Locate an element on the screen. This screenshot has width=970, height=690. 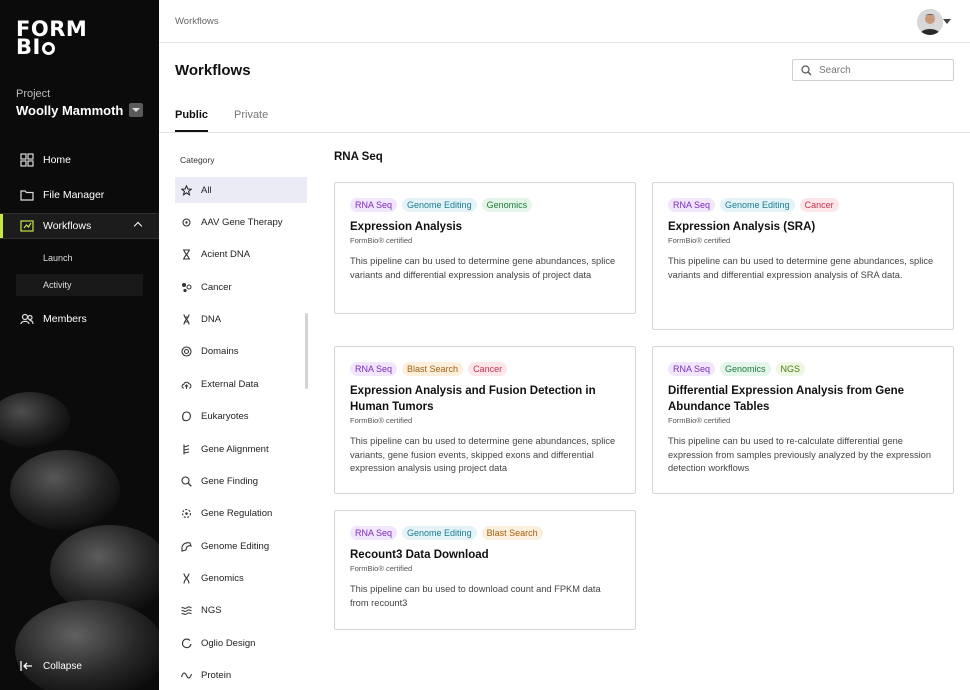
category-label: Gene Finding is located at coordinates (230, 481).